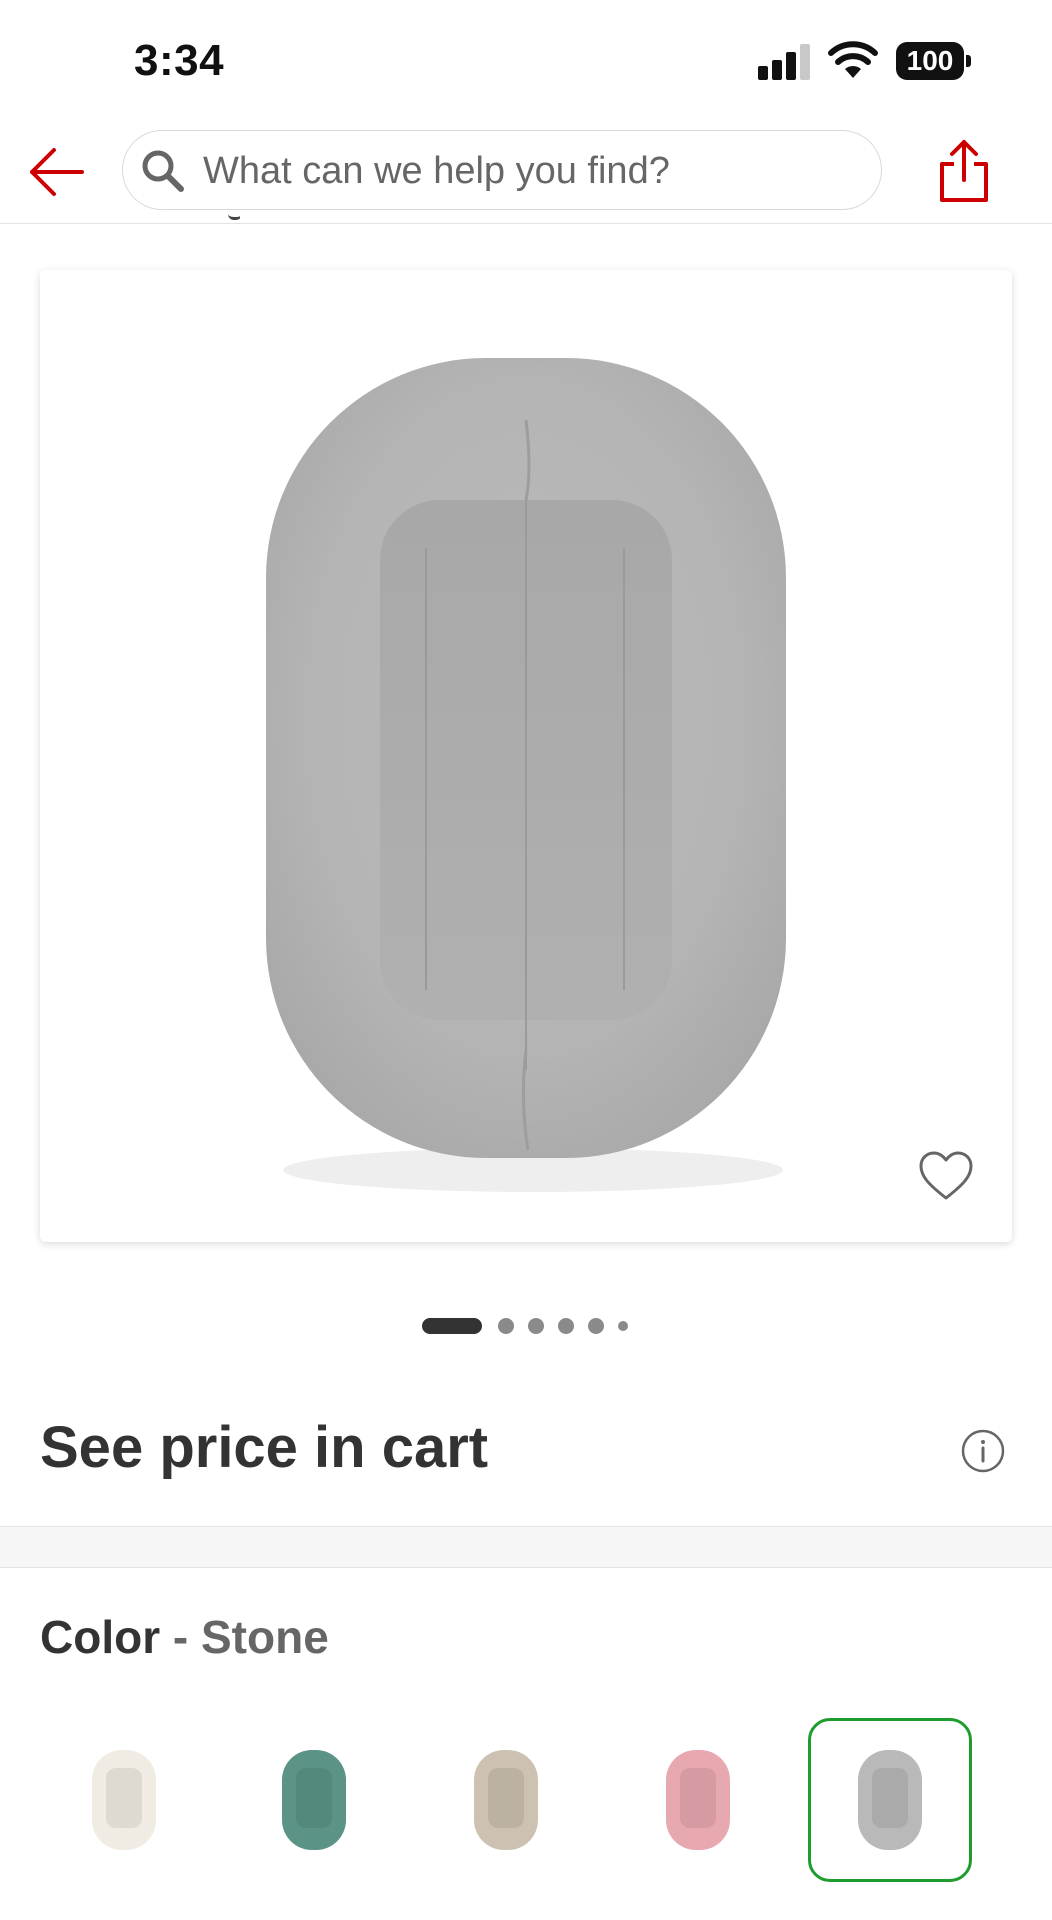  I want to click on swatch-stone, so click(890, 1800).